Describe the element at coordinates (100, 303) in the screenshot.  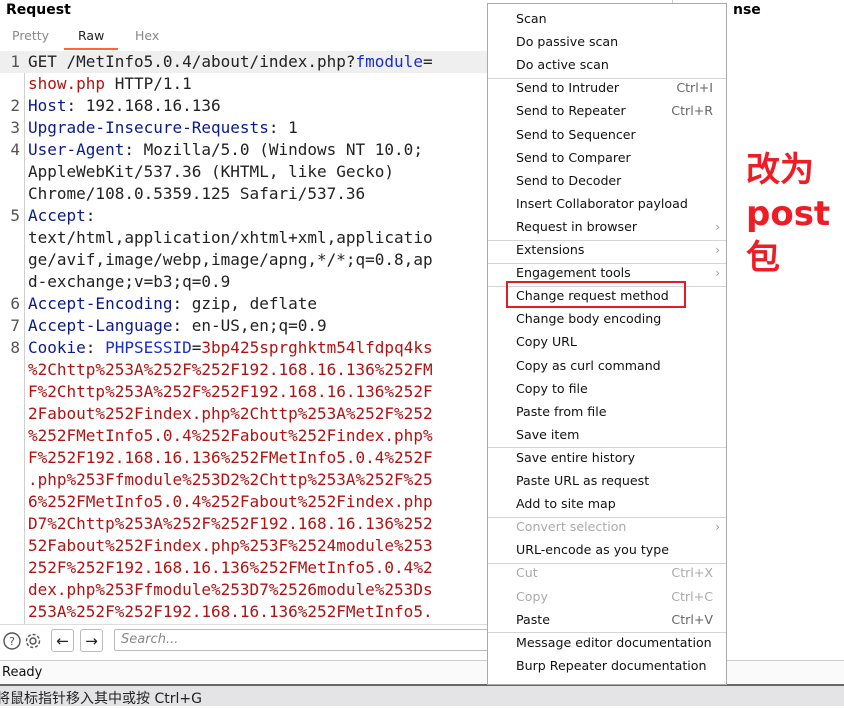
I see `text-segment: Accept-Encoding` at that location.